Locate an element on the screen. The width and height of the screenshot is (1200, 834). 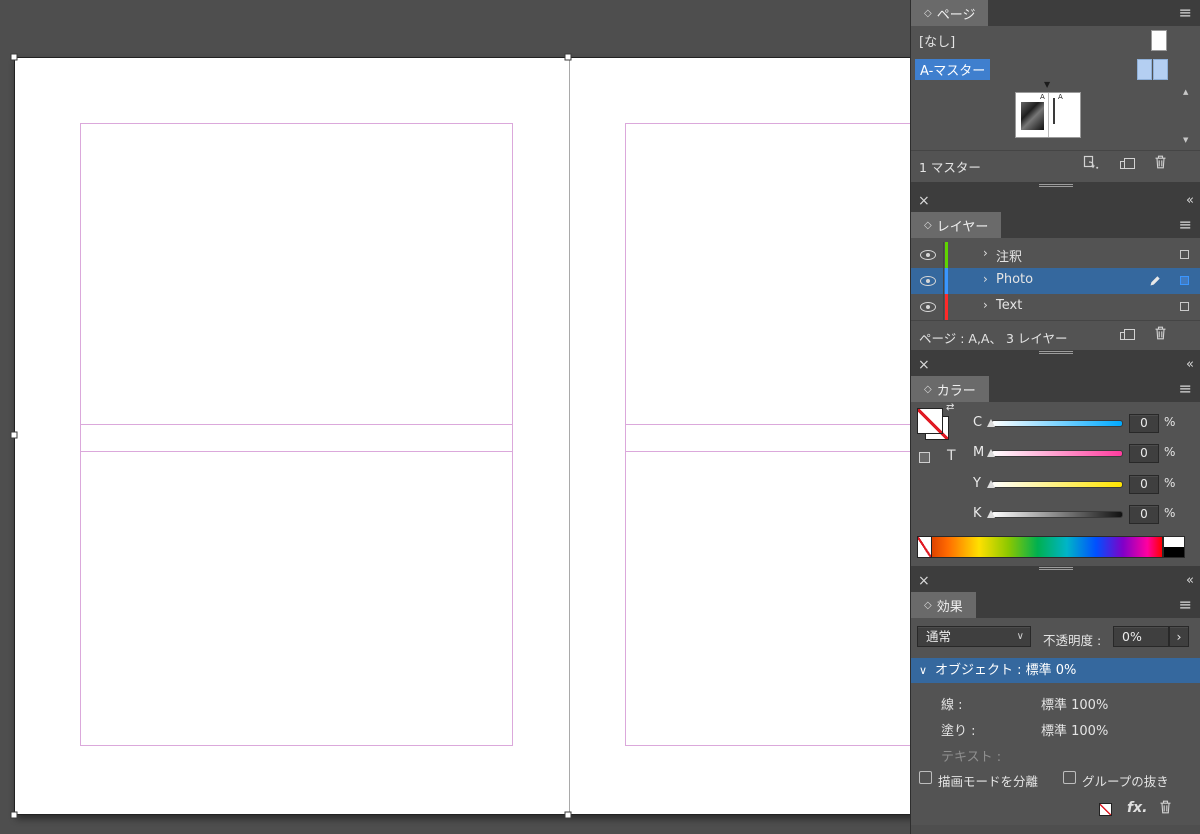
master-none-item: [なし] is located at coordinates (937, 40).